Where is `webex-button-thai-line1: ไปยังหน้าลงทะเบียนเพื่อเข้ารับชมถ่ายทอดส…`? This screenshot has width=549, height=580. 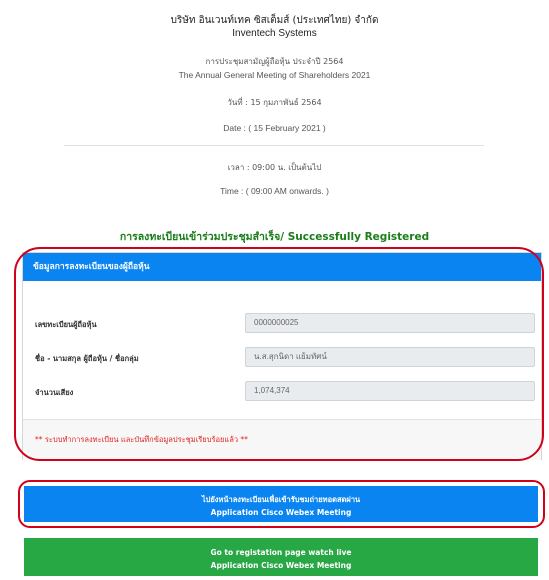
webex-button-thai-line1: ไปยังหน้าลงทะเบียนเพื่อเข้ารับชมถ่ายทอดส… is located at coordinates (281, 499).